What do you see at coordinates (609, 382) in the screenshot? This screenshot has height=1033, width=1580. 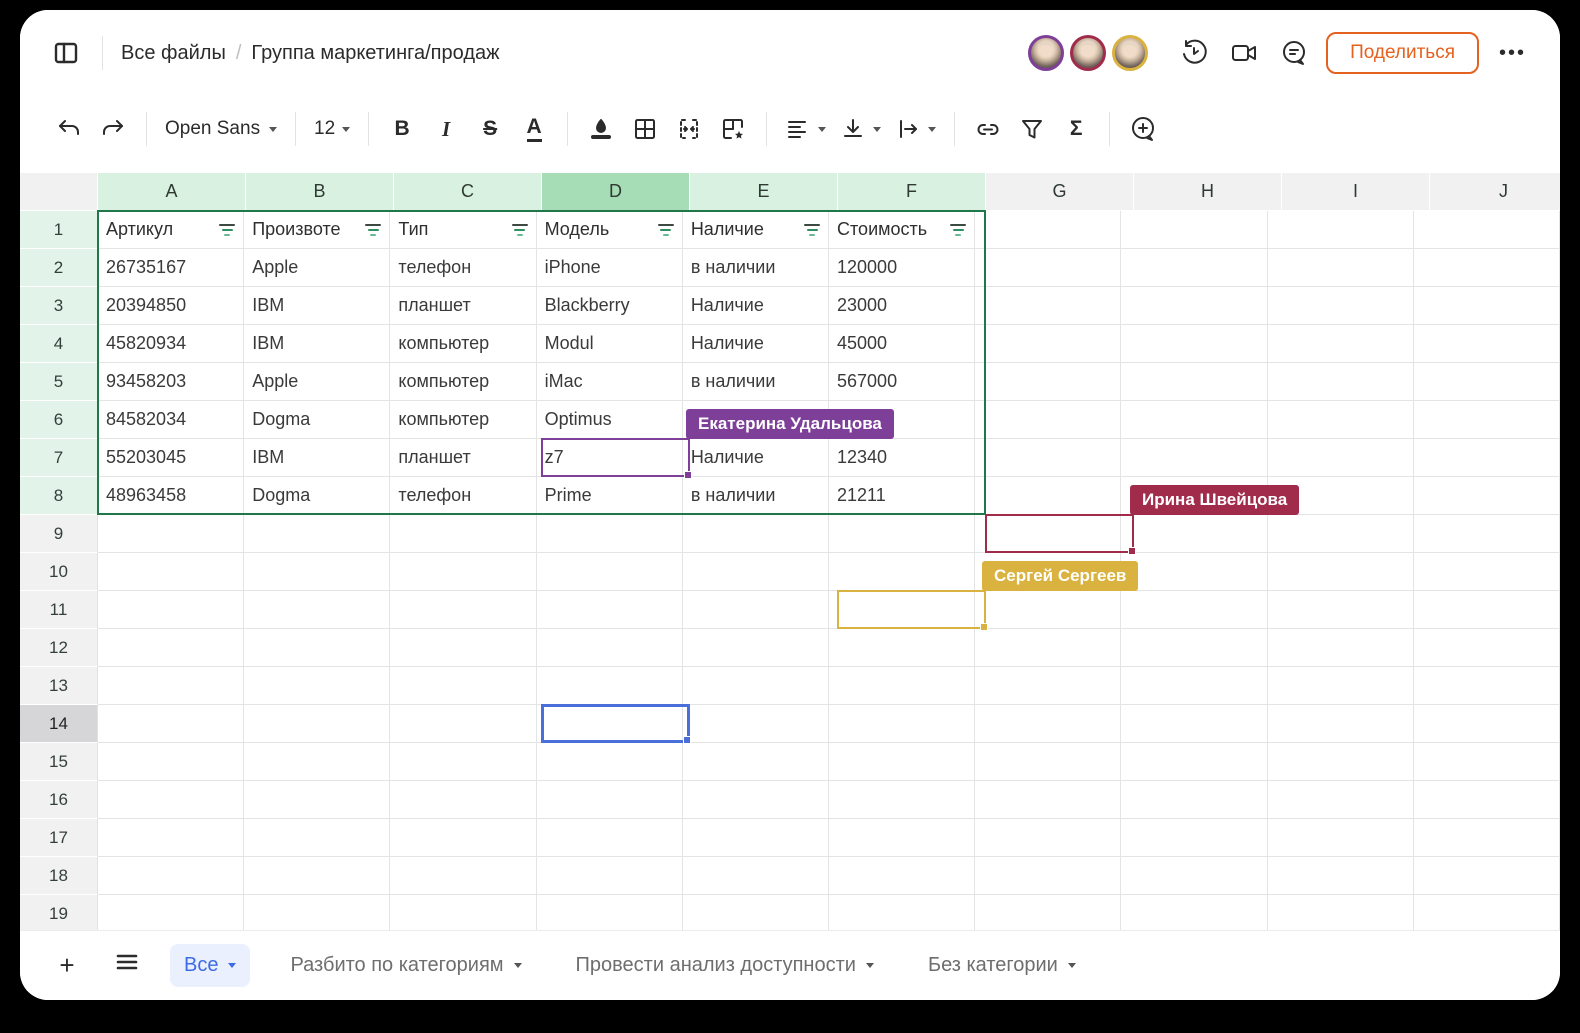 I see `cell-D5: iMac` at bounding box center [609, 382].